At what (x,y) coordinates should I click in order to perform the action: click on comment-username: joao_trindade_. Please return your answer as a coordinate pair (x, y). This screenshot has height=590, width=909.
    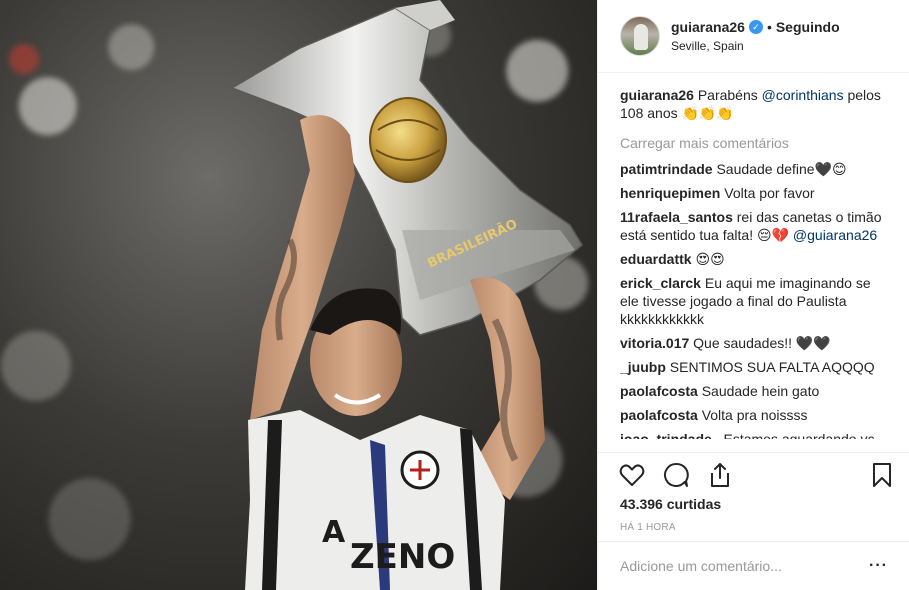
    Looking at the image, I should click on (670, 435).